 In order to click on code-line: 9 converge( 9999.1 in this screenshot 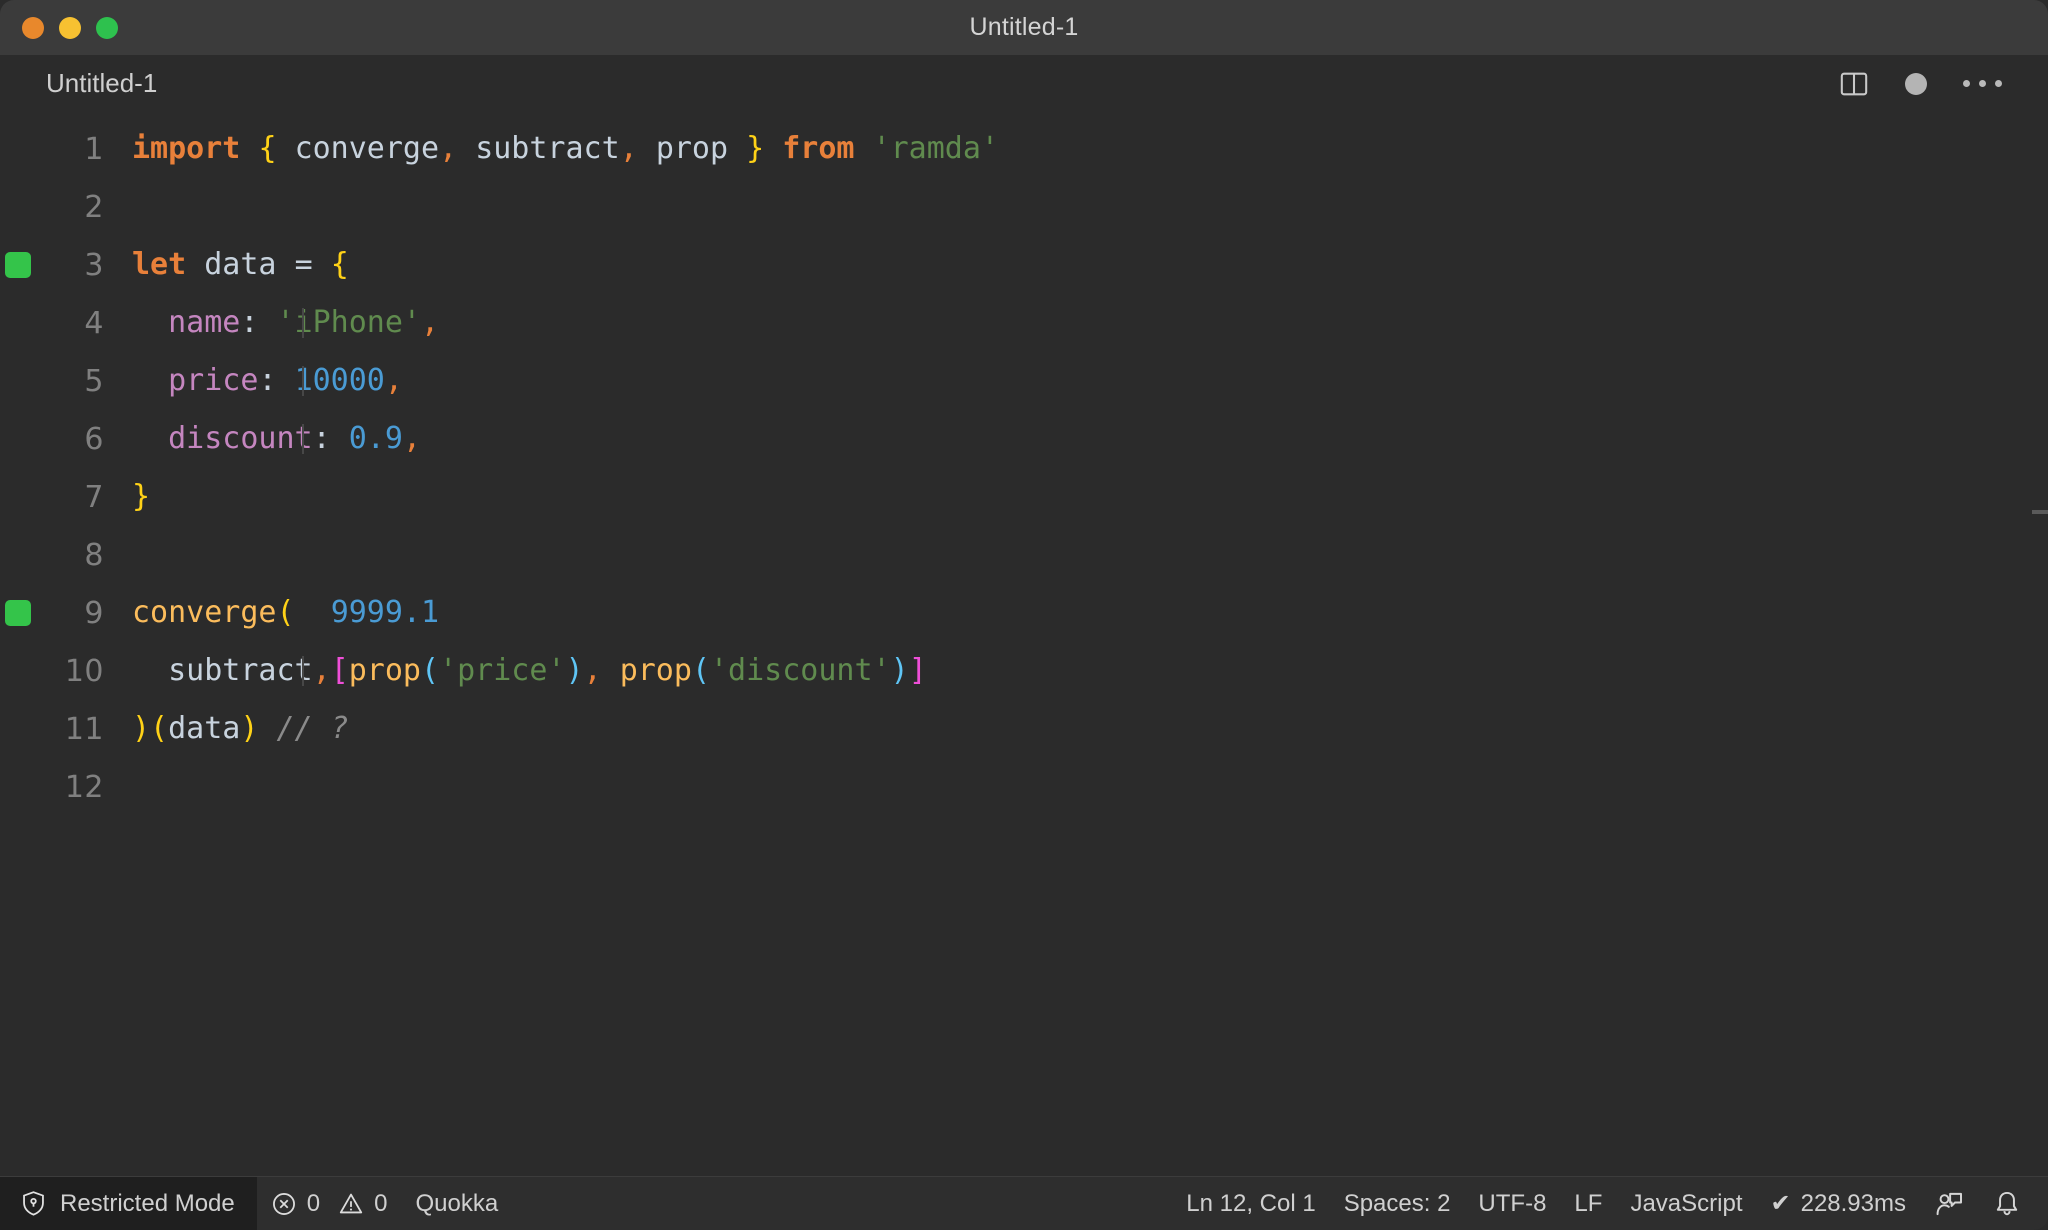, I will do `click(1024, 613)`.